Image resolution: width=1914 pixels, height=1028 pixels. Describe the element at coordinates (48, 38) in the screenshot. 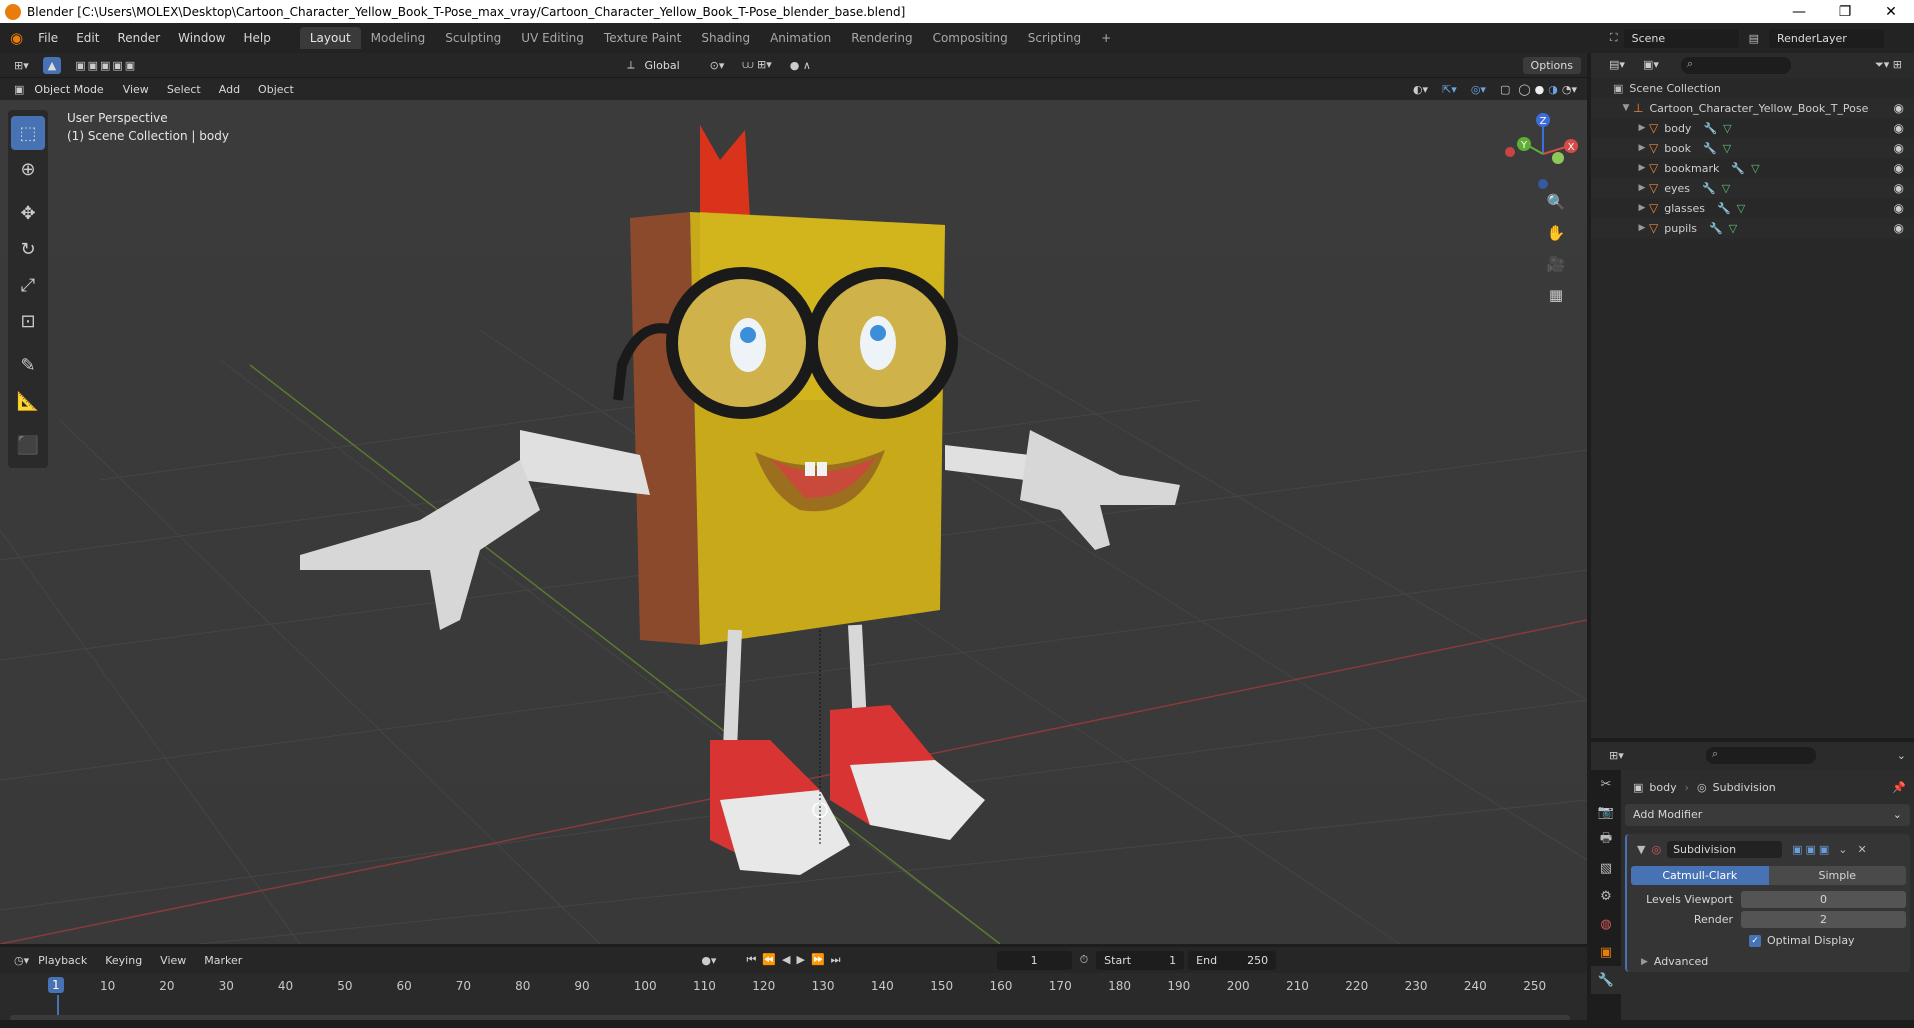

I see `menu-file: File` at that location.